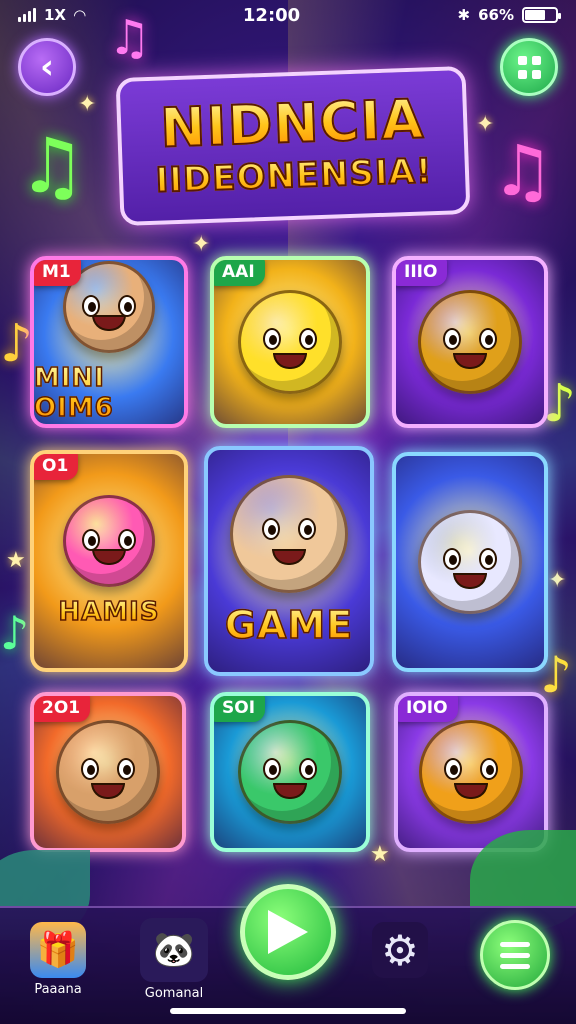 The width and height of the screenshot is (576, 1024). What do you see at coordinates (292, 123) in the screenshot?
I see `title-line-1: NIDNCIA` at bounding box center [292, 123].